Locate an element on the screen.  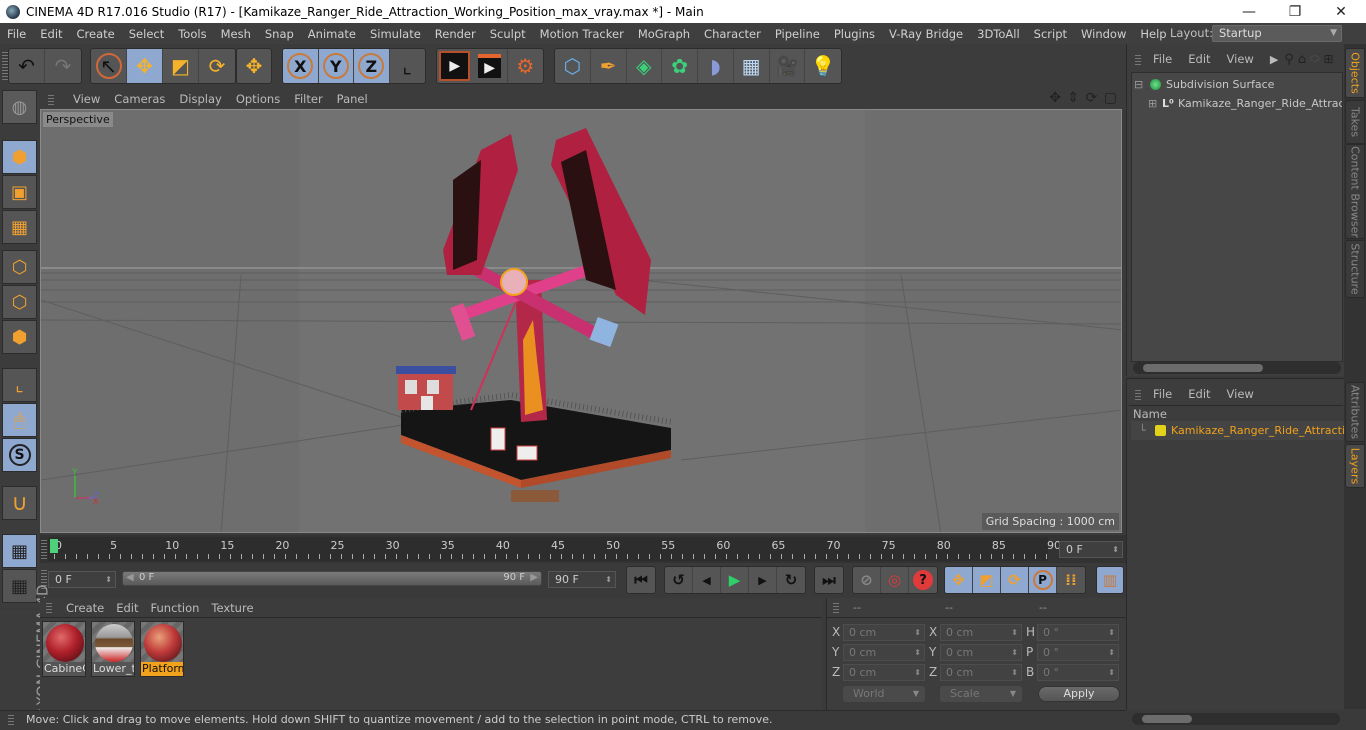
coordinates-grip is located at coordinates (836, 608).